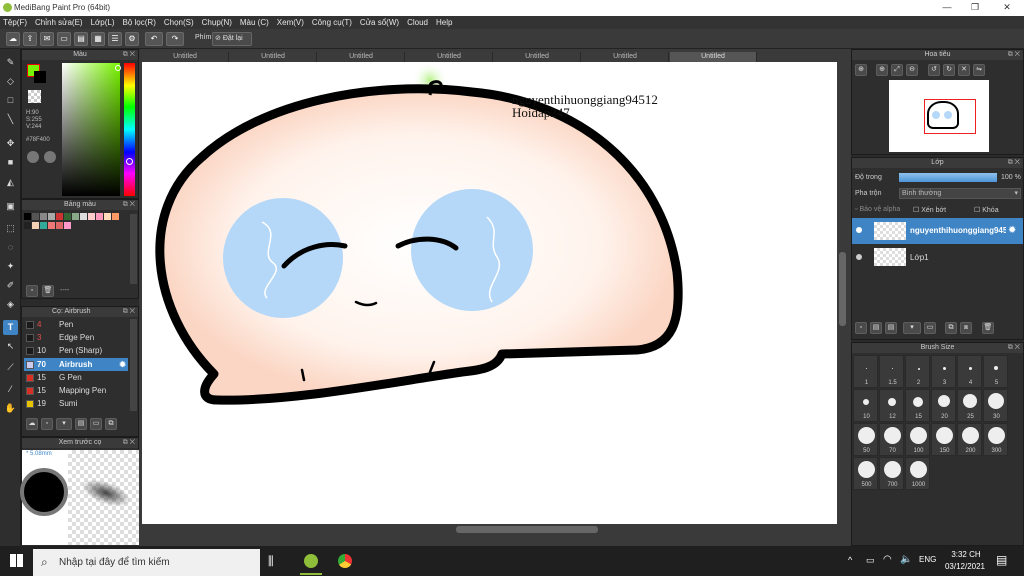  I want to click on select-eraser-tool-icon: ◈, so click(10, 304).